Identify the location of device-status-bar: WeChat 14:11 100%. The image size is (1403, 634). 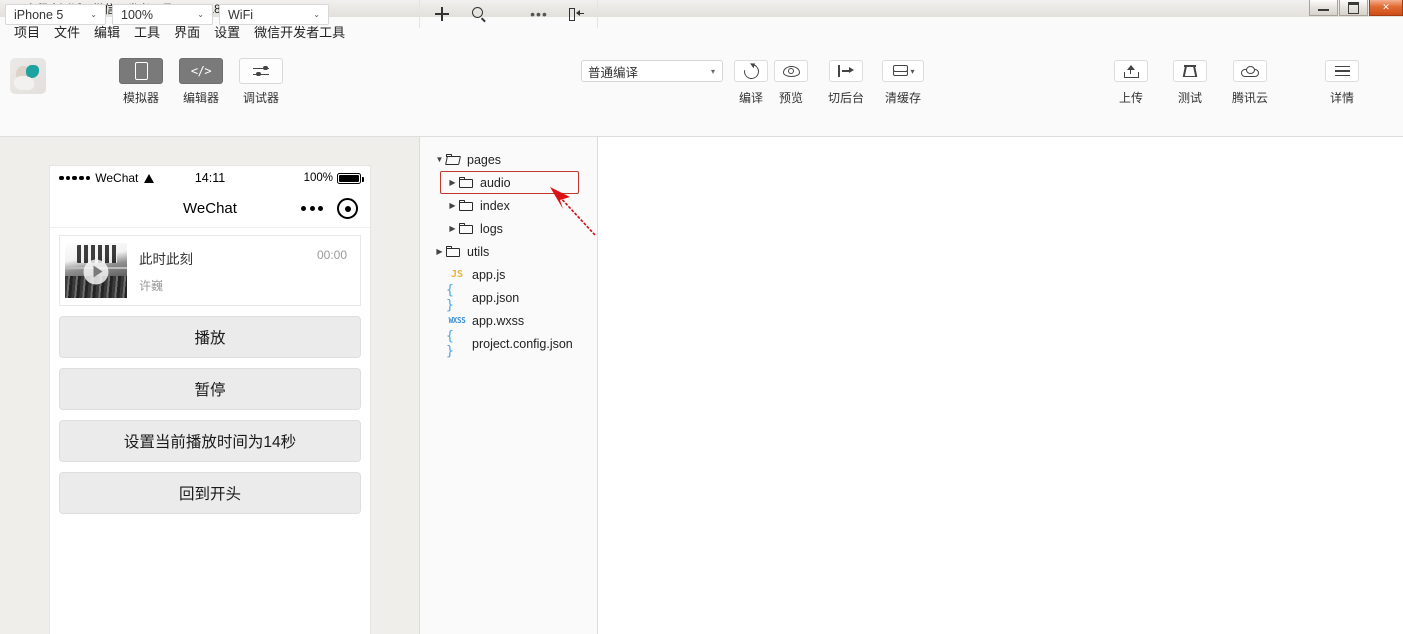
(210, 178).